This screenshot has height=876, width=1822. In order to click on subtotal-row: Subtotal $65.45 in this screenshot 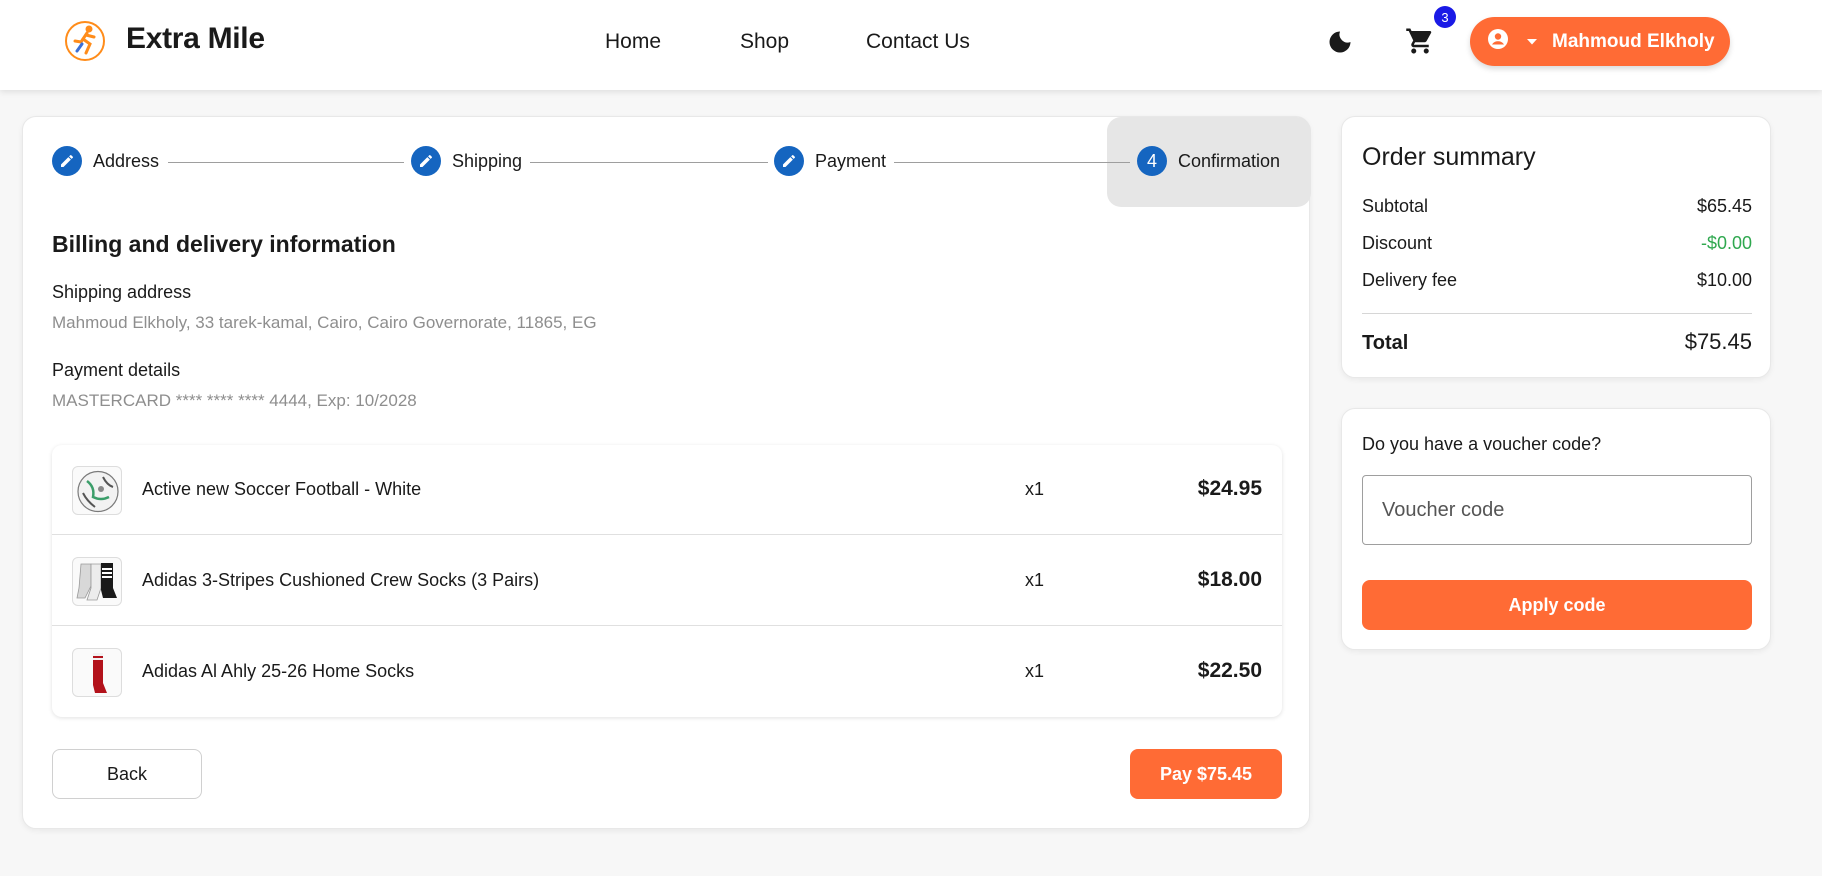, I will do `click(1557, 206)`.